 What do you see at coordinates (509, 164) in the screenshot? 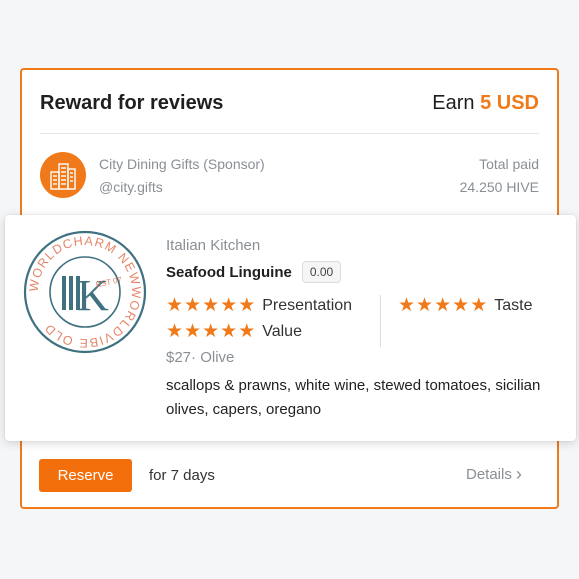
I see `total-paid-label: Total paid` at bounding box center [509, 164].